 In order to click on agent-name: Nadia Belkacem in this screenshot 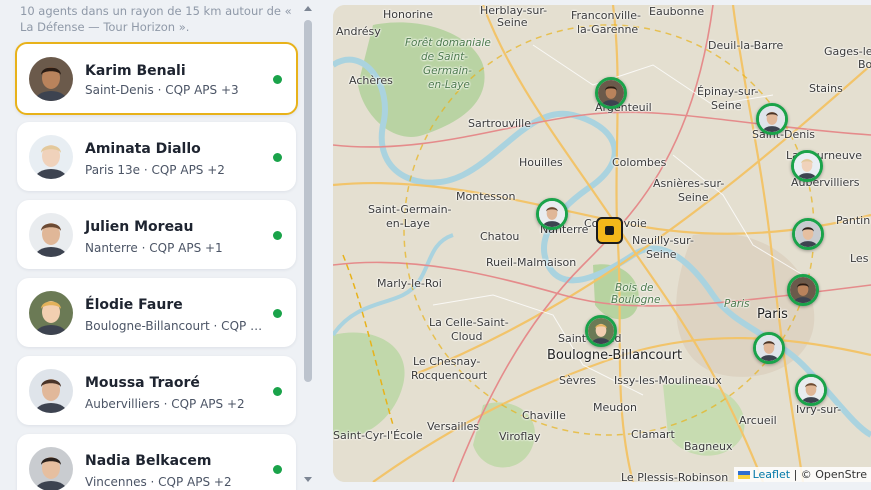, I will do `click(148, 461)`.